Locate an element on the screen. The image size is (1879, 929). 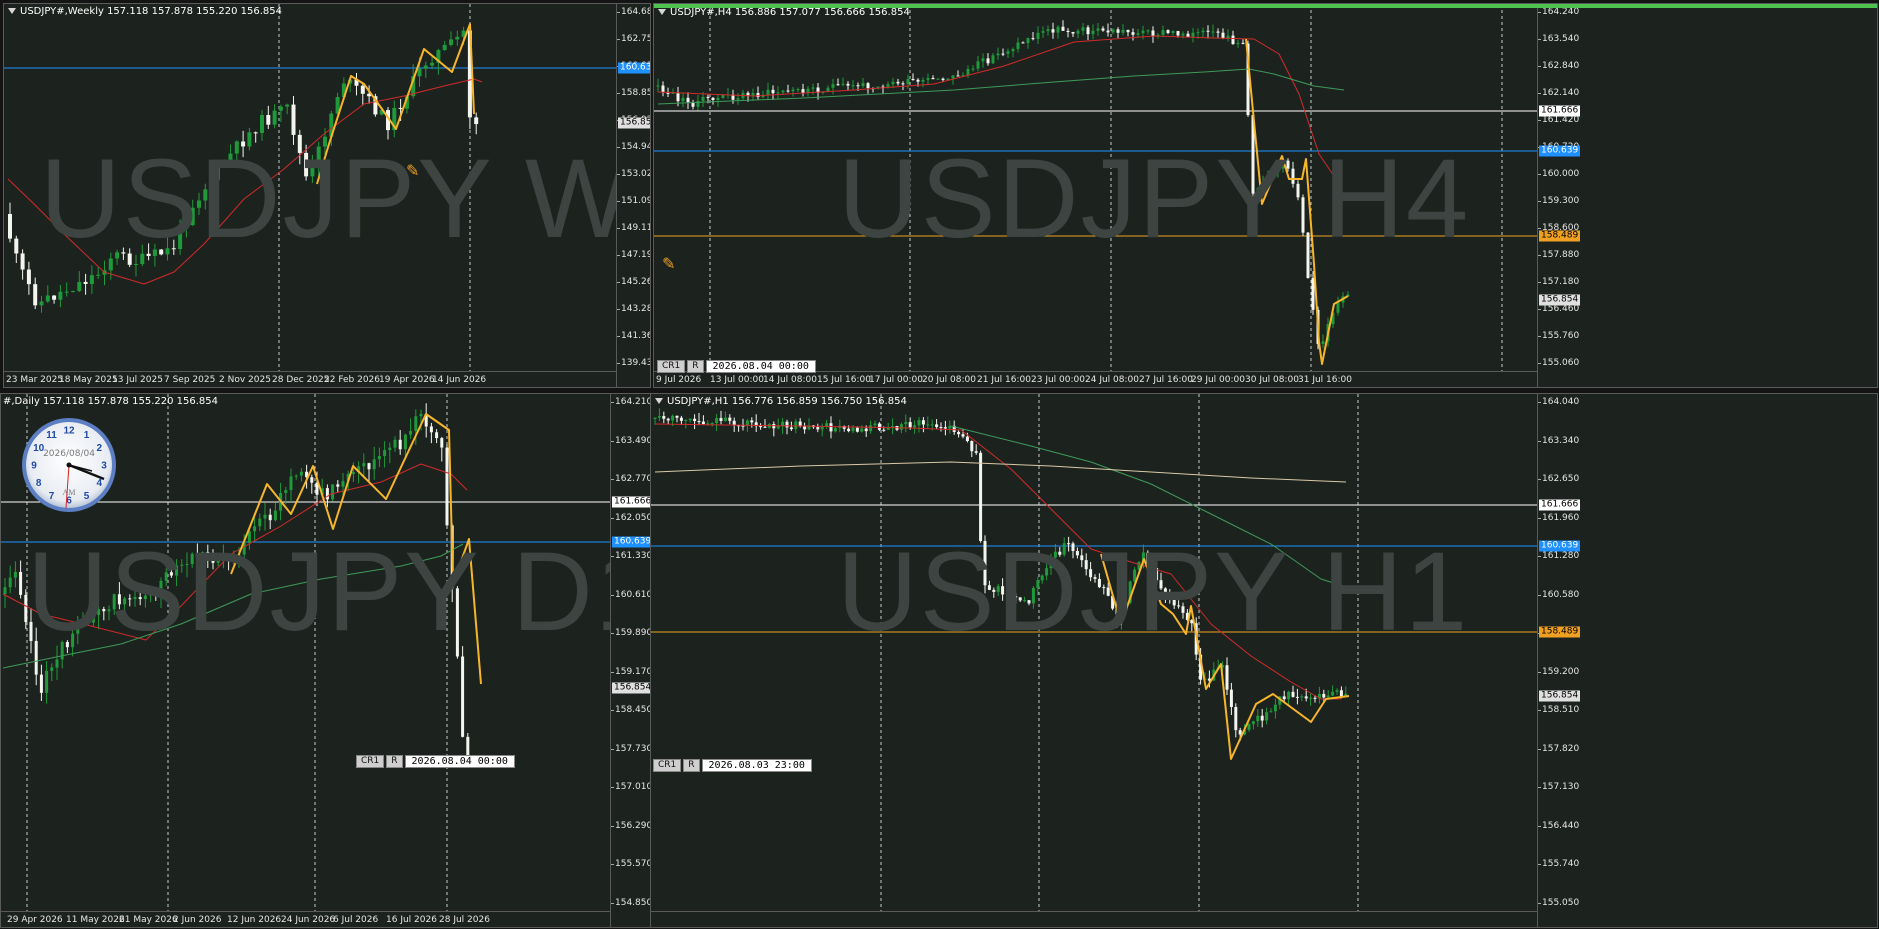
price-tick-label: 162.755 is located at coordinates (633, 39).